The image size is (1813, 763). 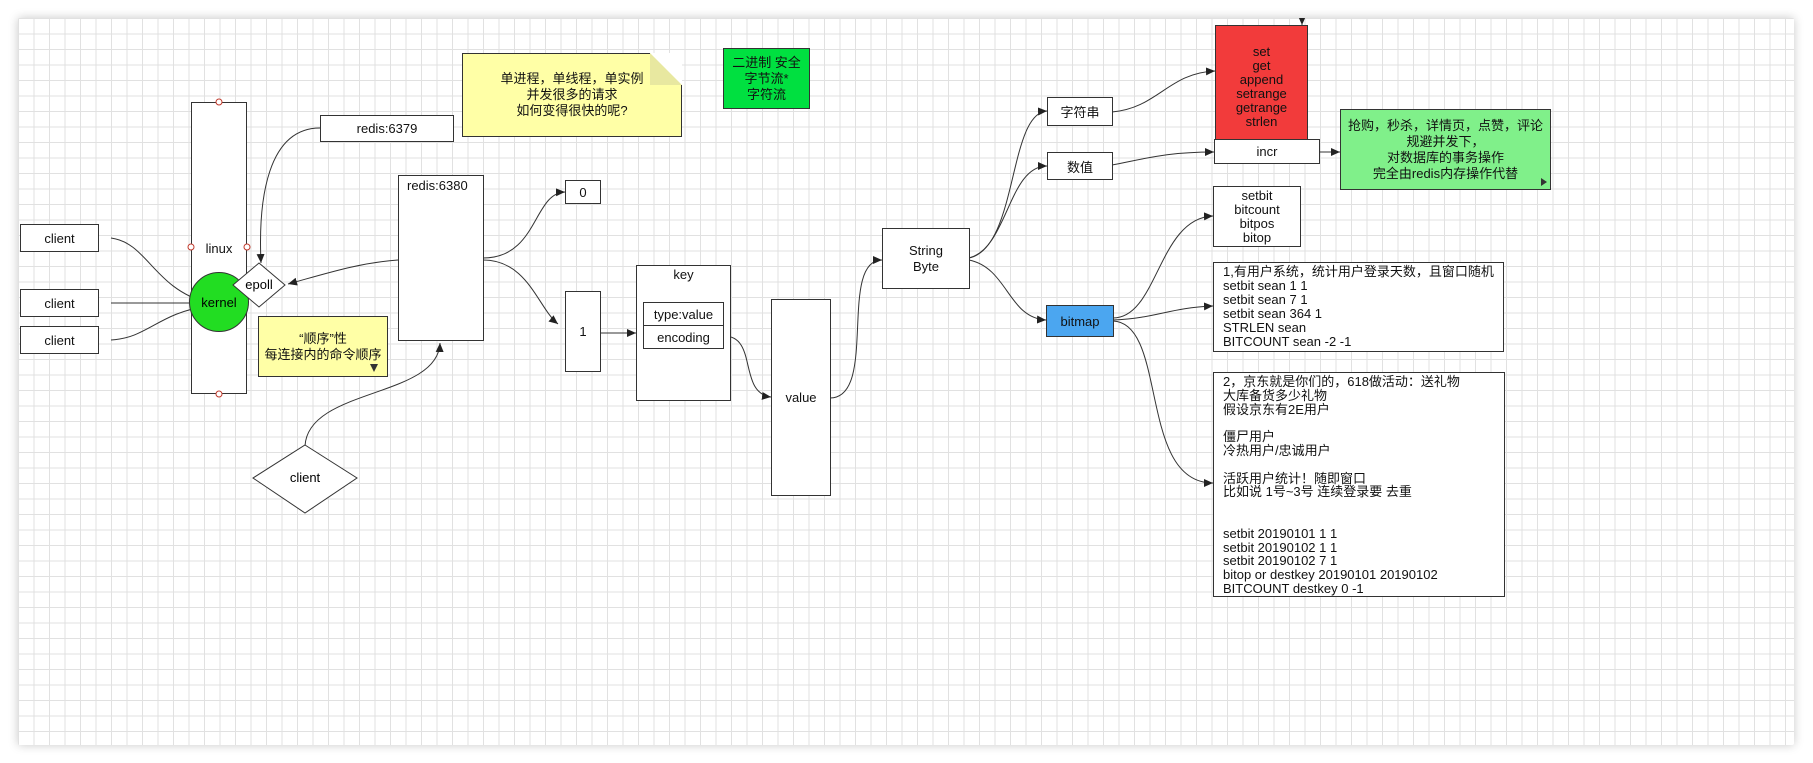 What do you see at coordinates (683, 274) in the screenshot?
I see `key-title: key` at bounding box center [683, 274].